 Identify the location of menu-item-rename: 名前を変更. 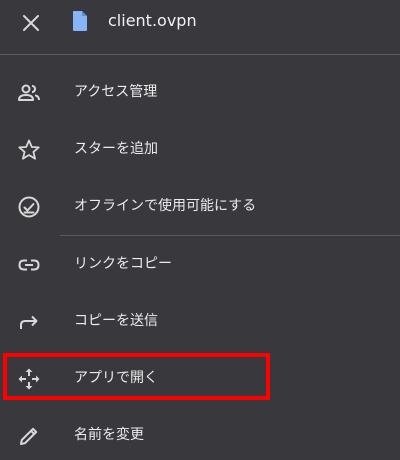
(200, 433).